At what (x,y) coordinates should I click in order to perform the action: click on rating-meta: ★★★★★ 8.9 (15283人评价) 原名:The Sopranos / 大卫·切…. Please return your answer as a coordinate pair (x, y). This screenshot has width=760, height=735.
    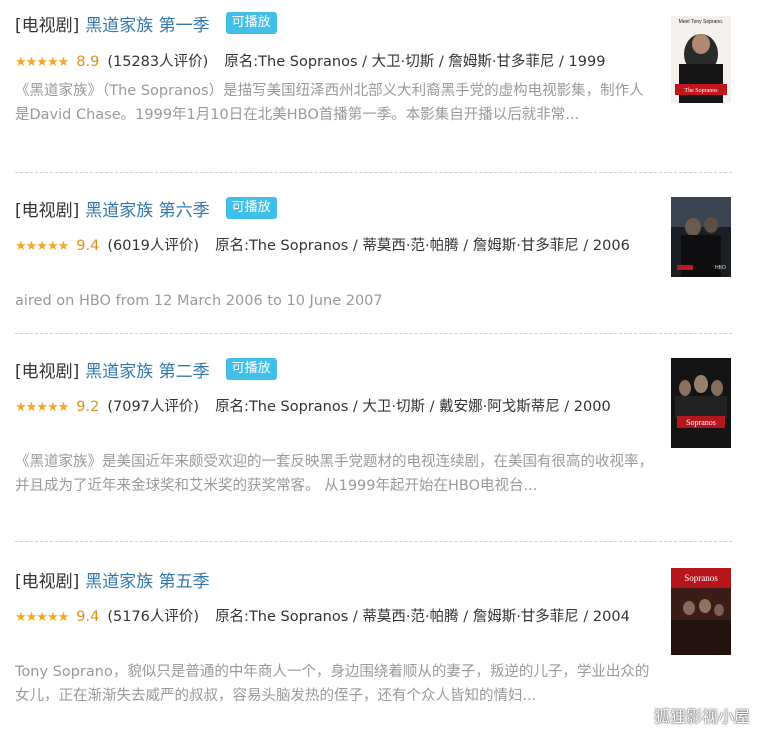
    Looking at the image, I should click on (335, 62).